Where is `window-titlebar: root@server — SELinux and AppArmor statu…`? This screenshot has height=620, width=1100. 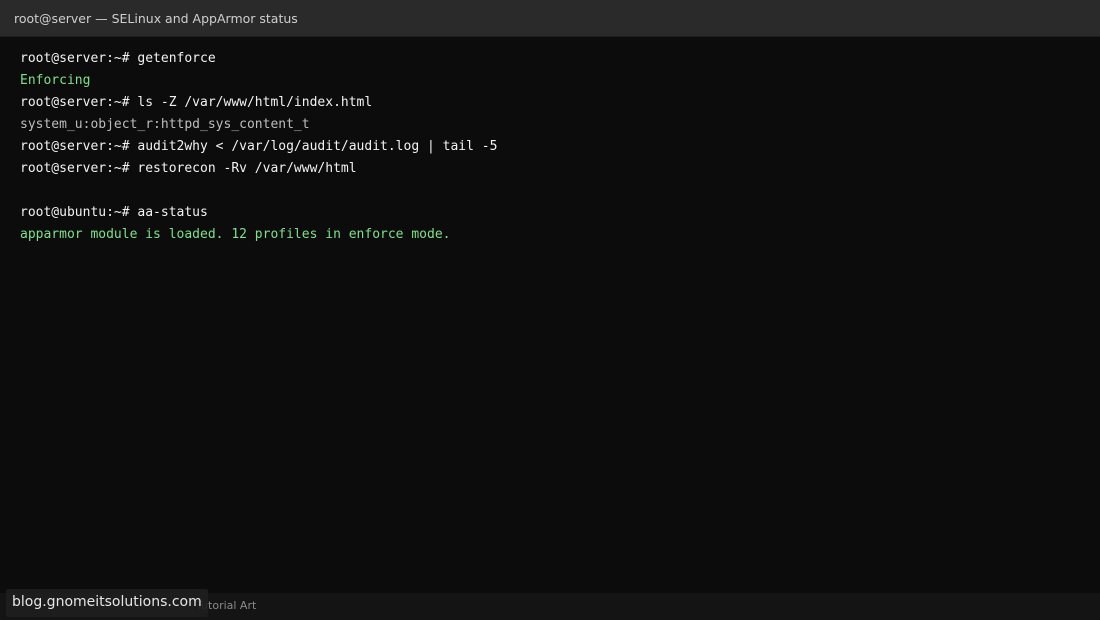
window-titlebar: root@server — SELinux and AppArmor statu… is located at coordinates (550, 18).